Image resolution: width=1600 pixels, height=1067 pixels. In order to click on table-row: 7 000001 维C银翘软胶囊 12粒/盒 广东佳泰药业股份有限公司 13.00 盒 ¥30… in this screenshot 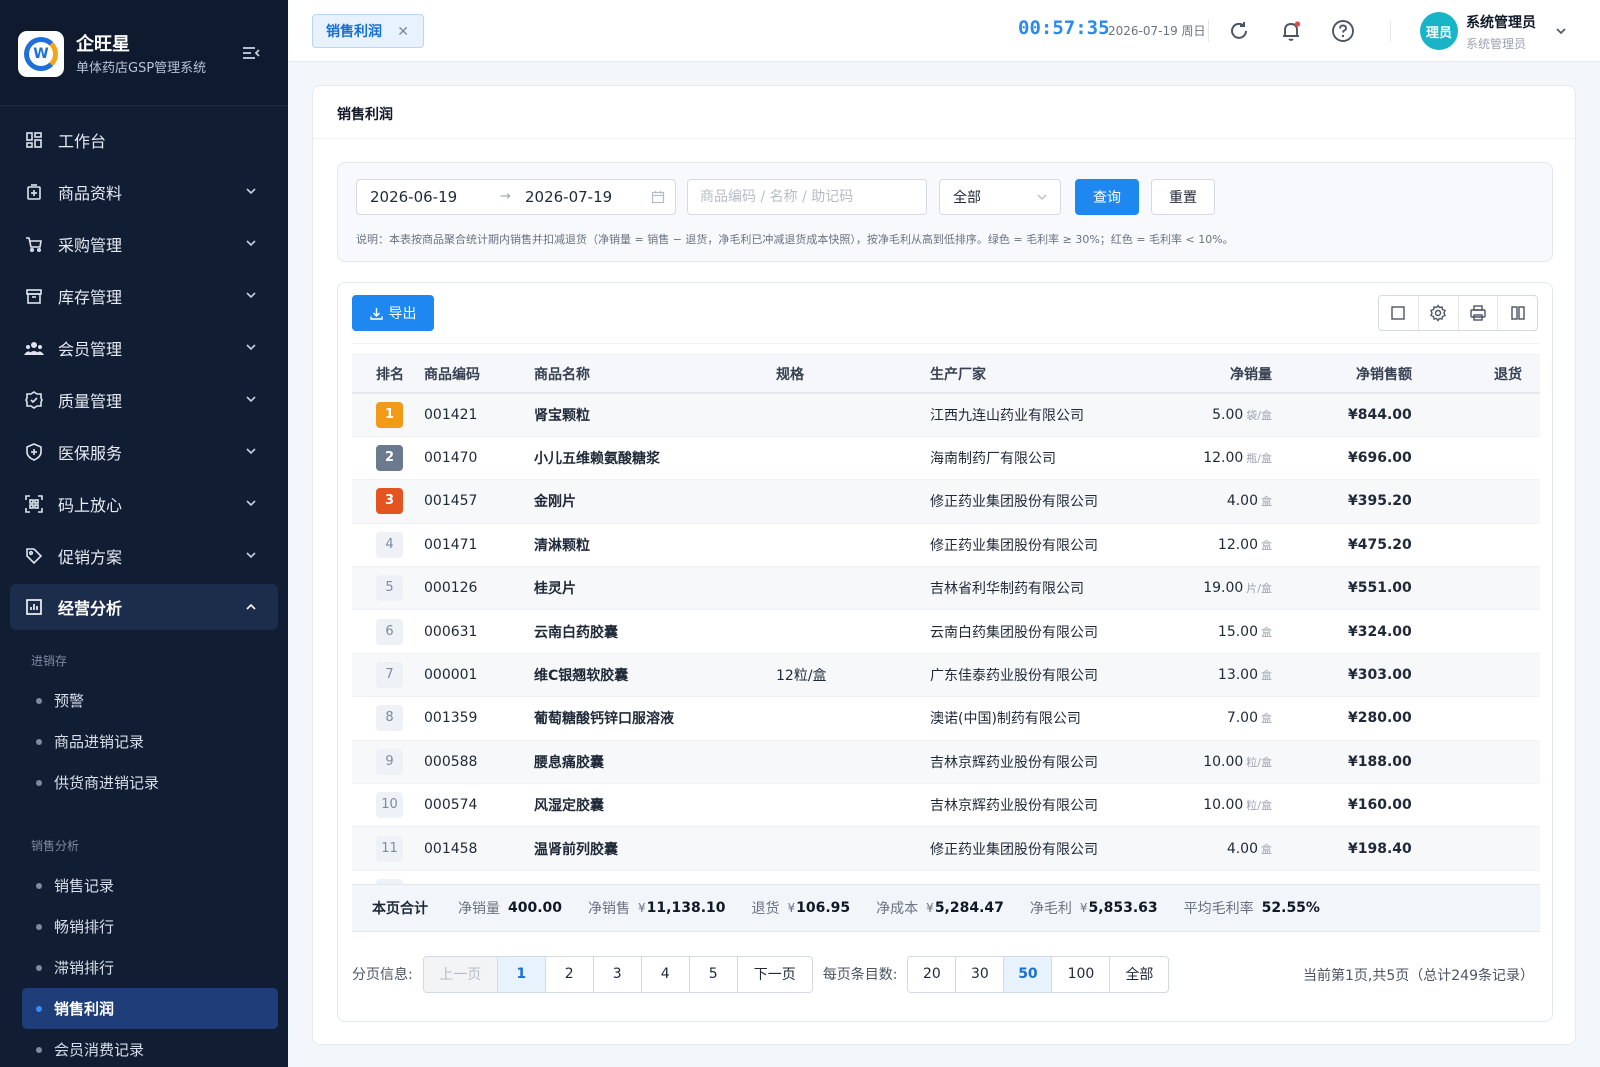, I will do `click(946, 675)`.